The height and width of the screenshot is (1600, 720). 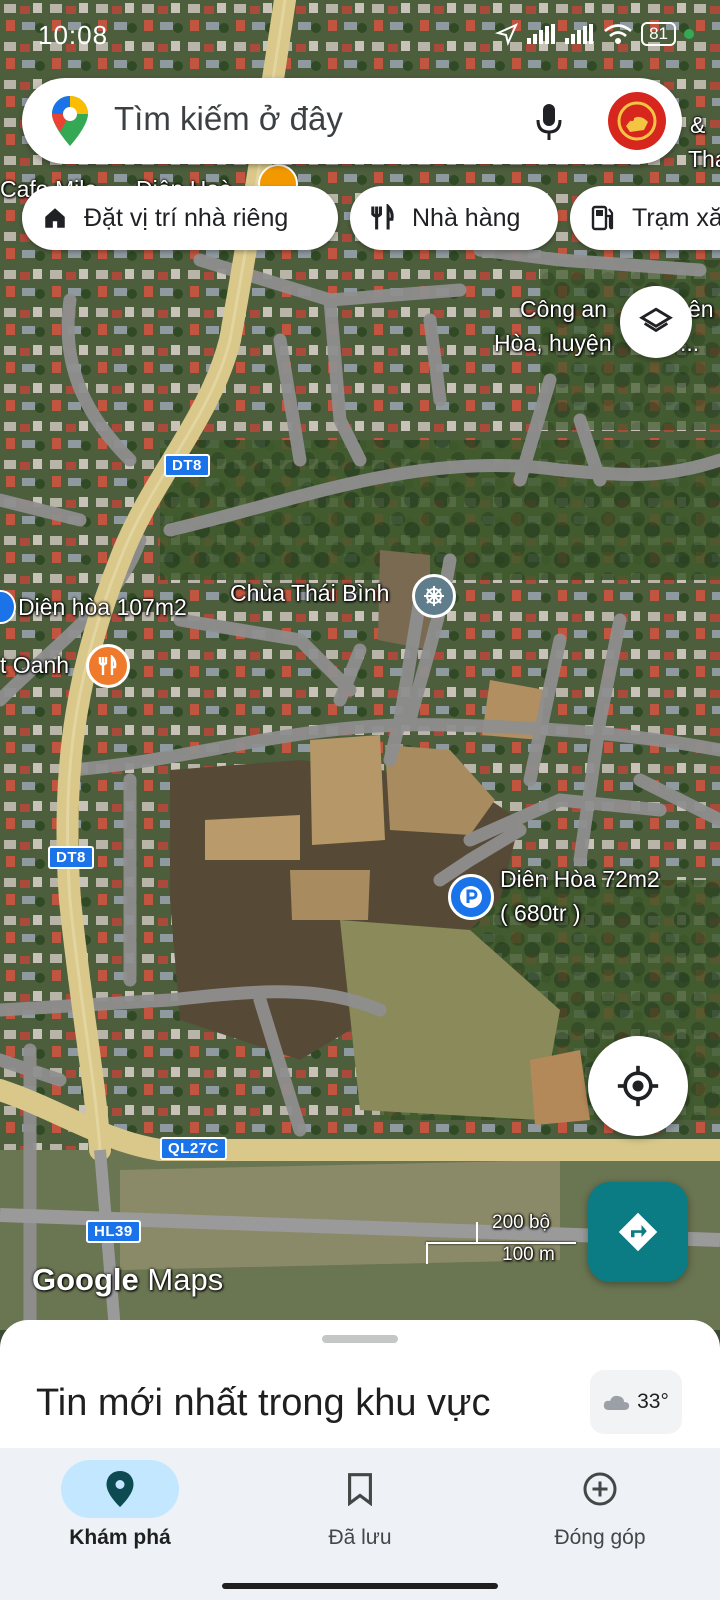 What do you see at coordinates (658, 34) in the screenshot?
I see `battery-indicator: 81` at bounding box center [658, 34].